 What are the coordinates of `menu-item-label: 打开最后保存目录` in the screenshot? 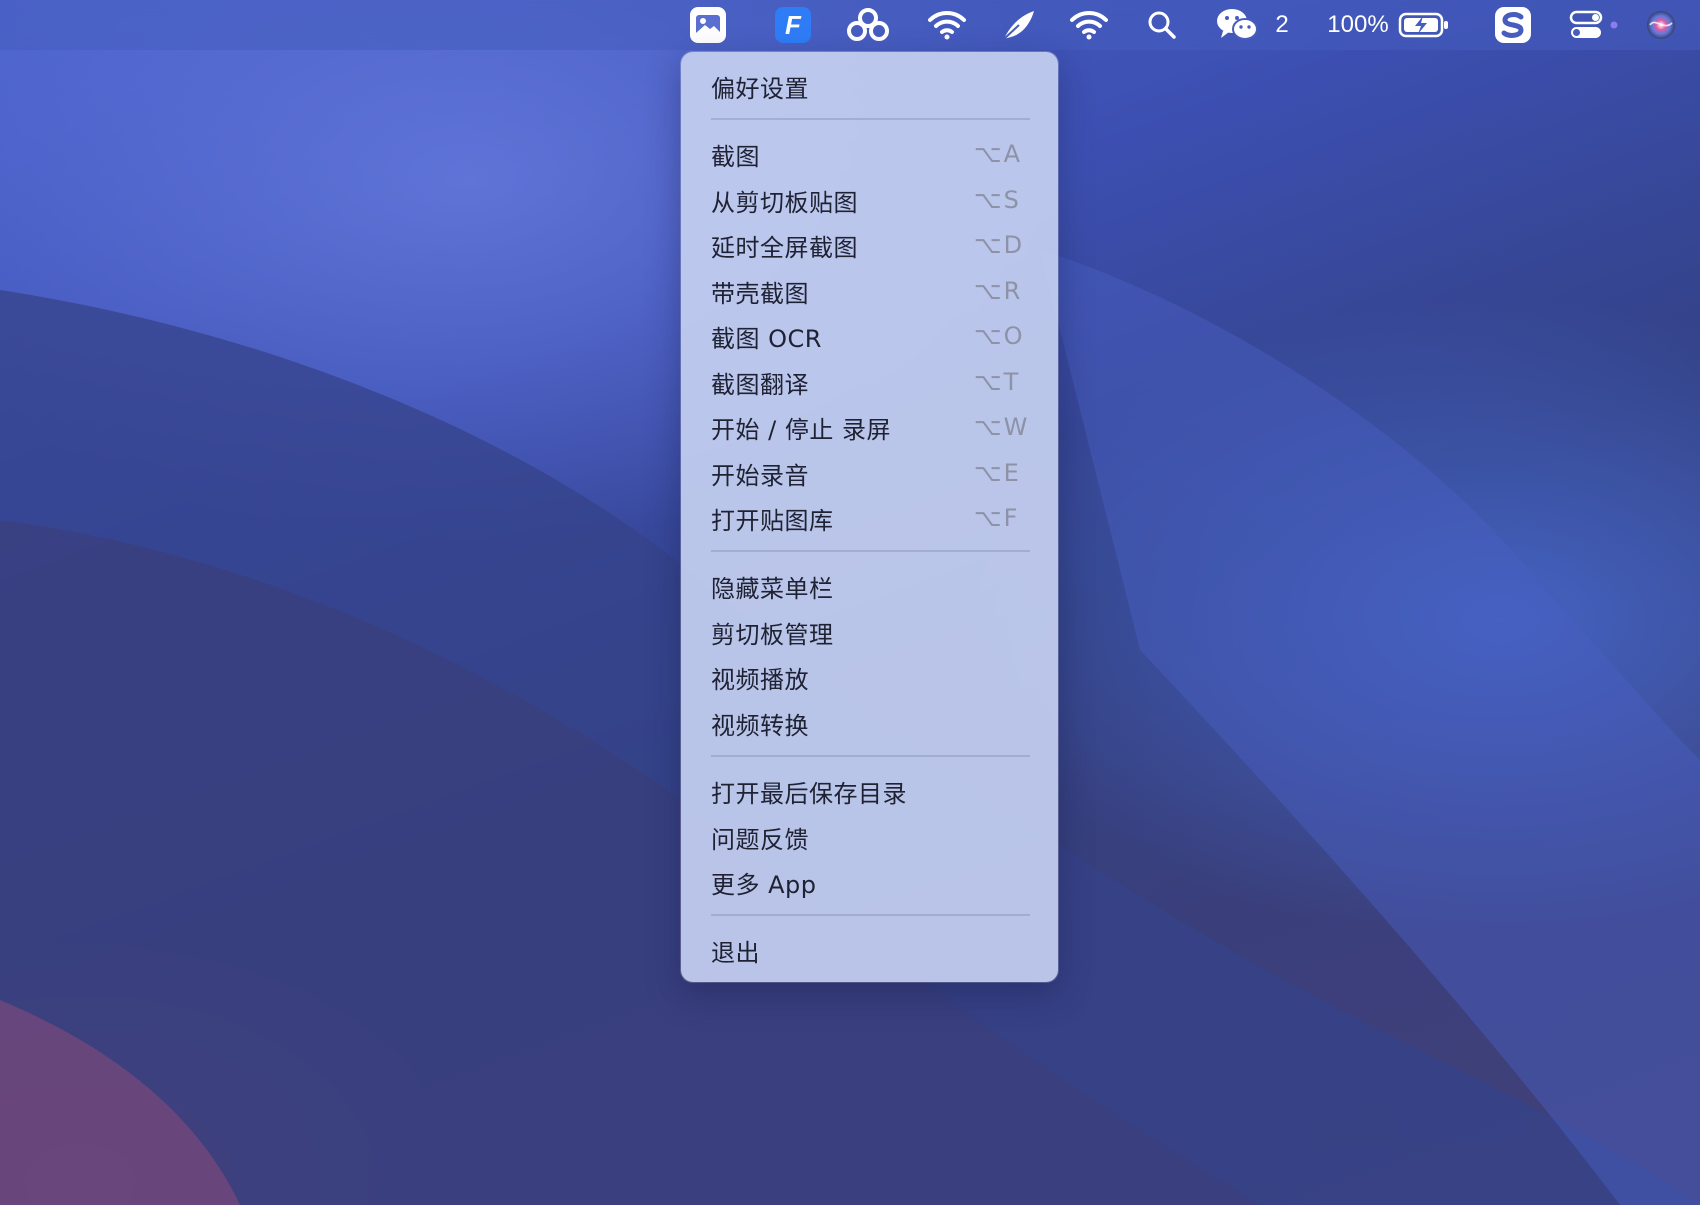 It's located at (809, 793).